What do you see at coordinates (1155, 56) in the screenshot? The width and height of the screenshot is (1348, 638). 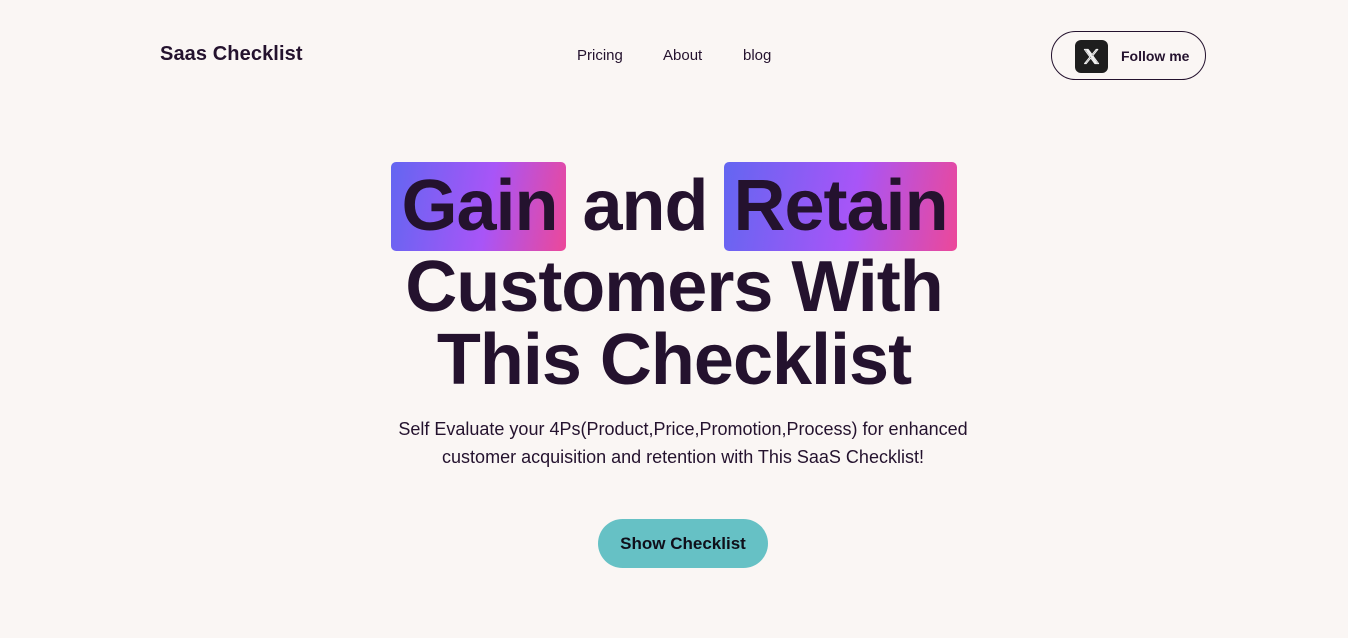 I see `follow-me-label: Follow me` at bounding box center [1155, 56].